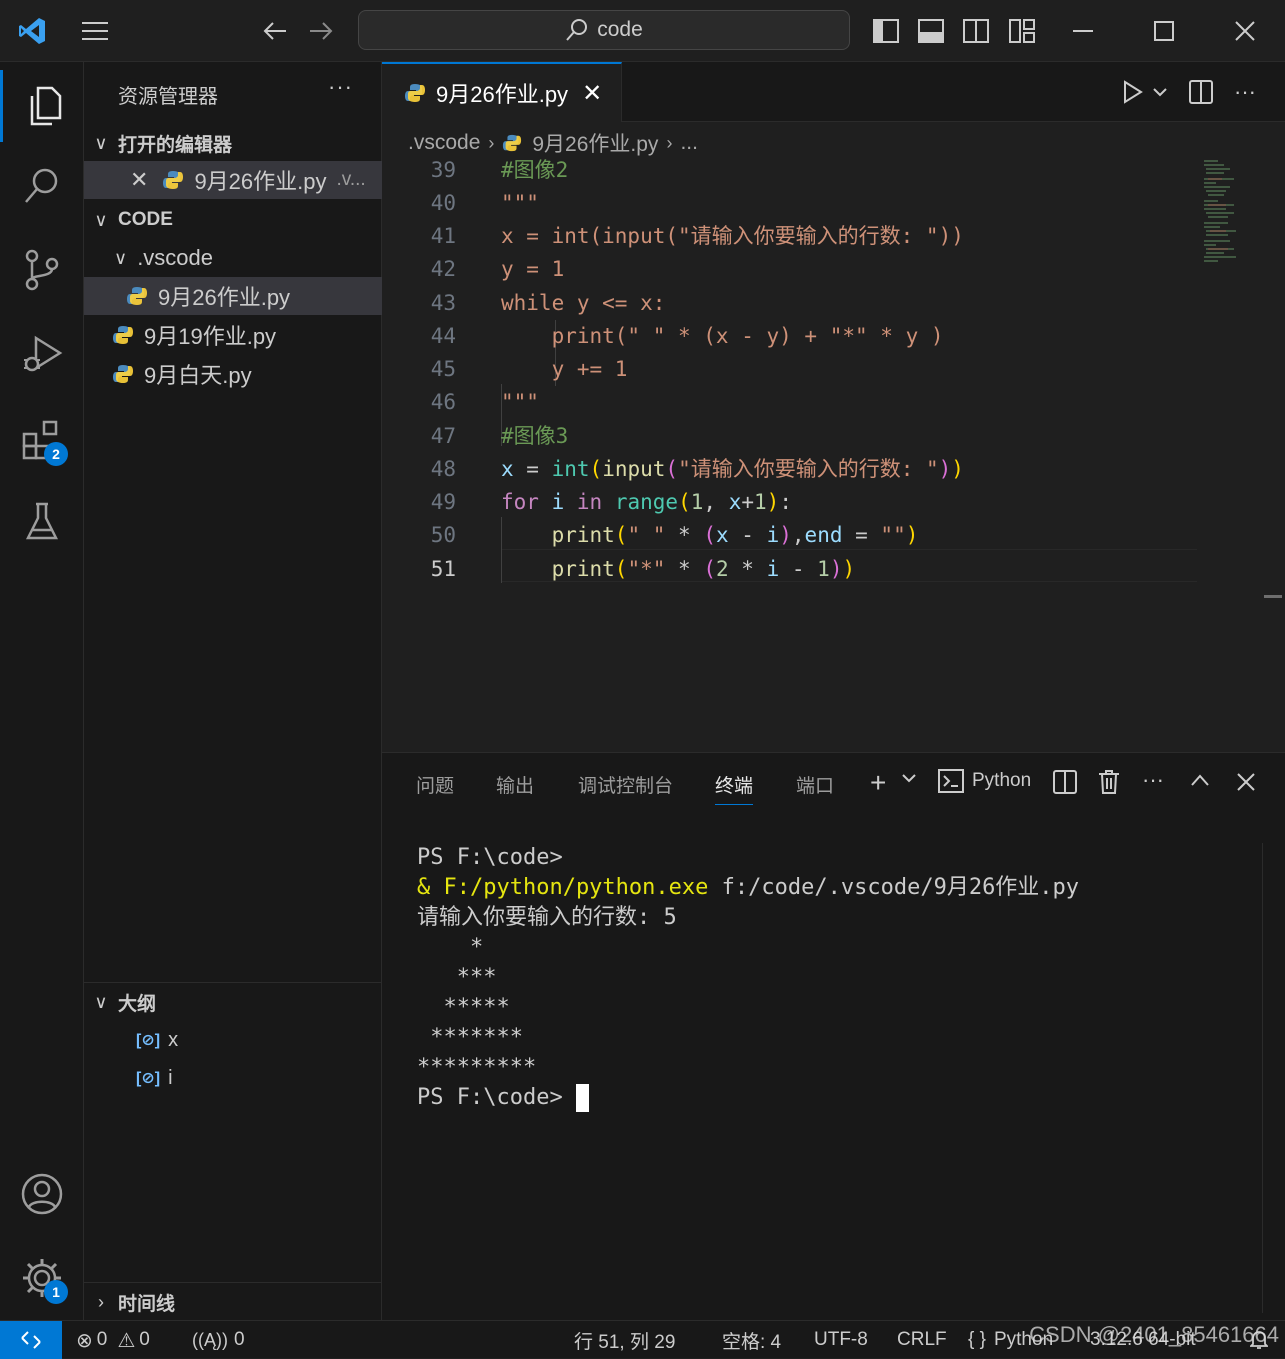  Describe the element at coordinates (42, 106) in the screenshot. I see `explorer-icon` at that location.